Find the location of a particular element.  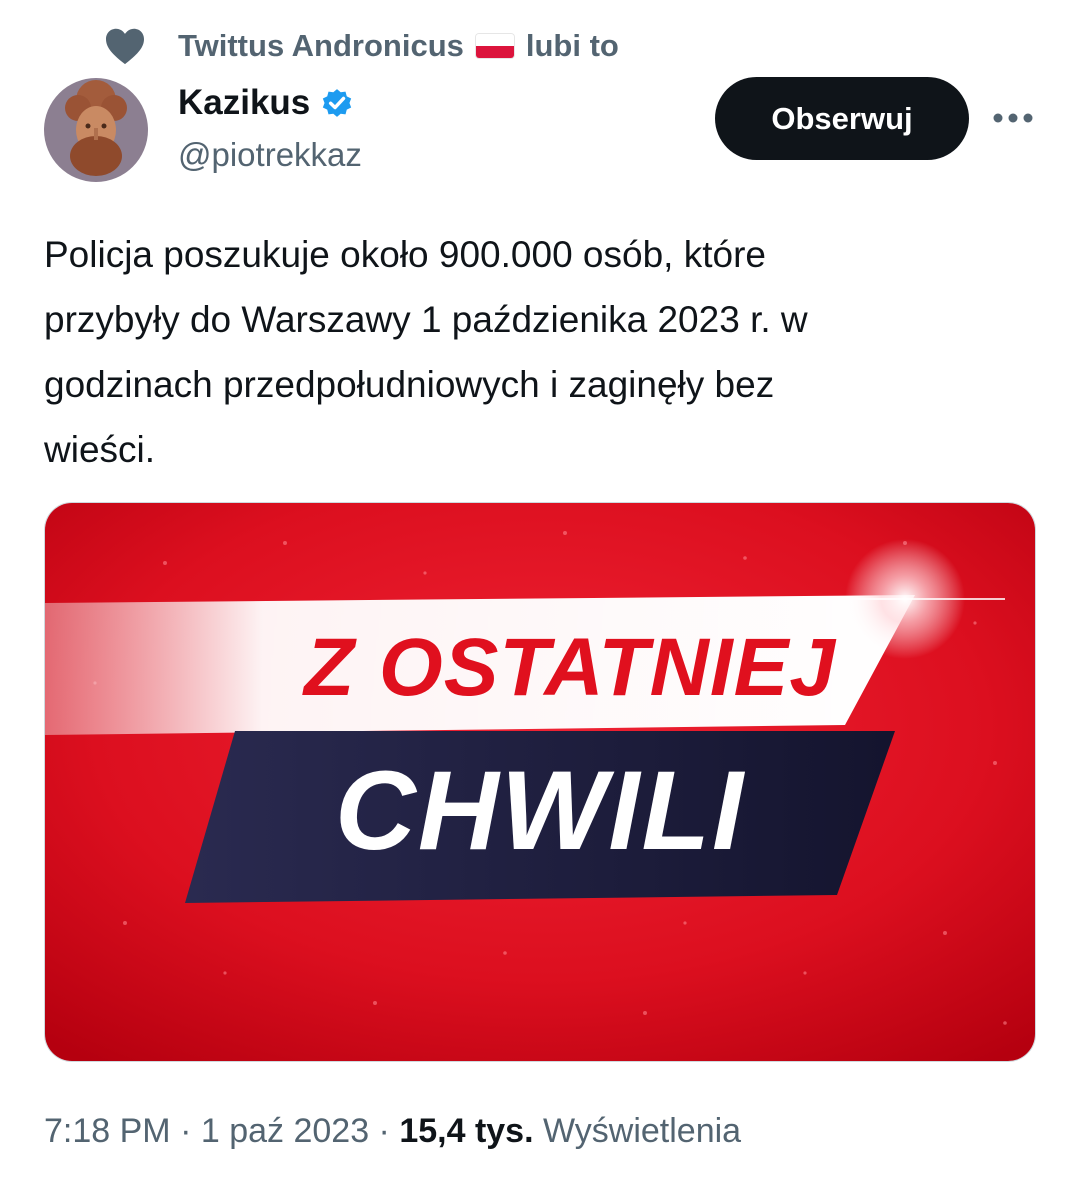

views-count: 15,4 tys. is located at coordinates (466, 1131).